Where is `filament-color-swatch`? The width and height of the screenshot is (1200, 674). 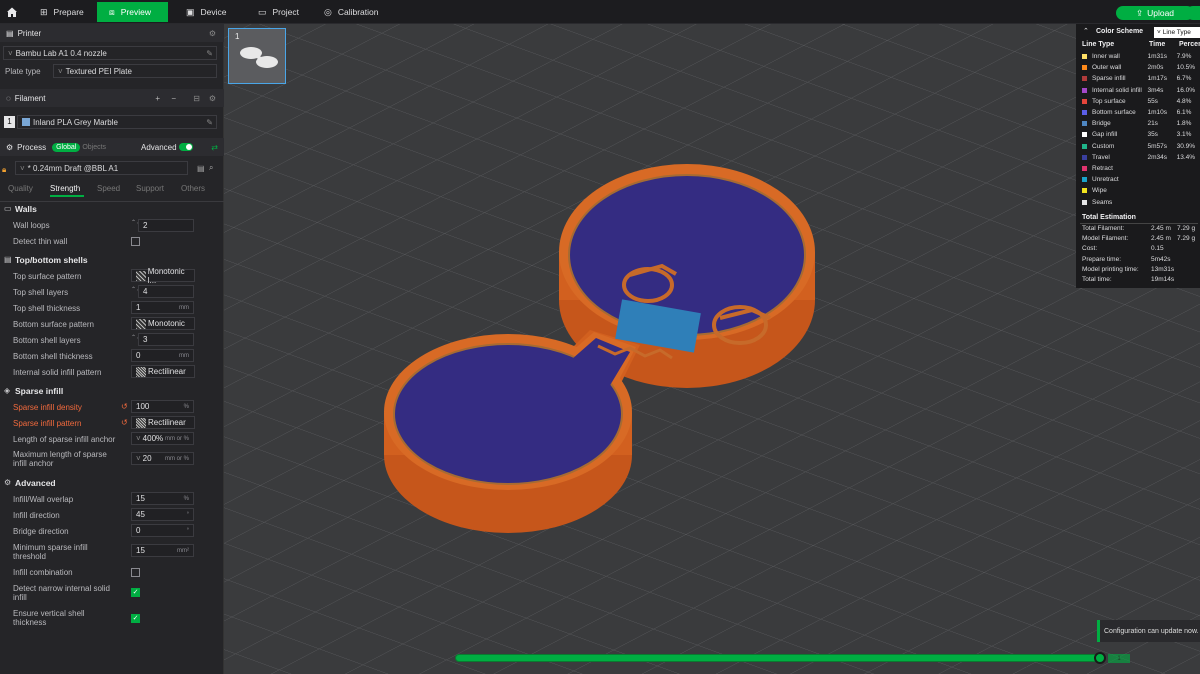
filament-color-swatch is located at coordinates (26, 122).